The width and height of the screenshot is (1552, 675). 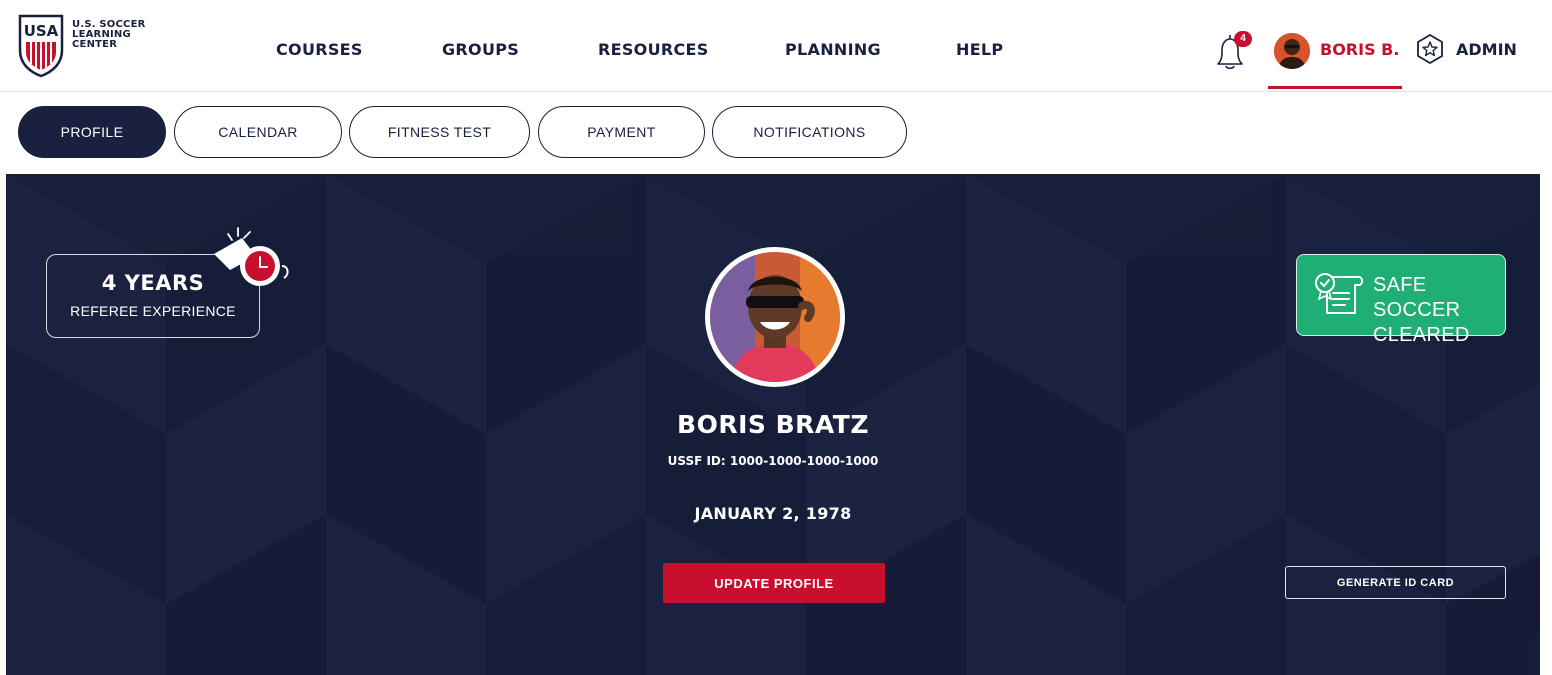 I want to click on generate-id-card-button: GENERATE ID CARD, so click(x=1395, y=582).